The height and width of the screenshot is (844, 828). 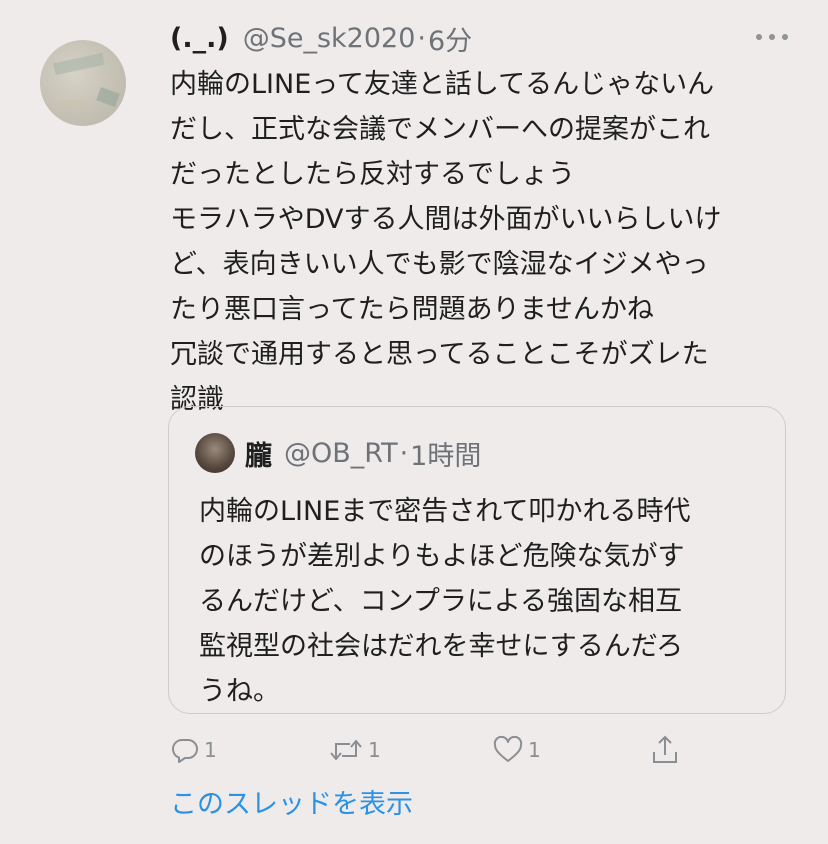 What do you see at coordinates (258, 456) in the screenshot?
I see `quoted-author-display-name: 朧` at bounding box center [258, 456].